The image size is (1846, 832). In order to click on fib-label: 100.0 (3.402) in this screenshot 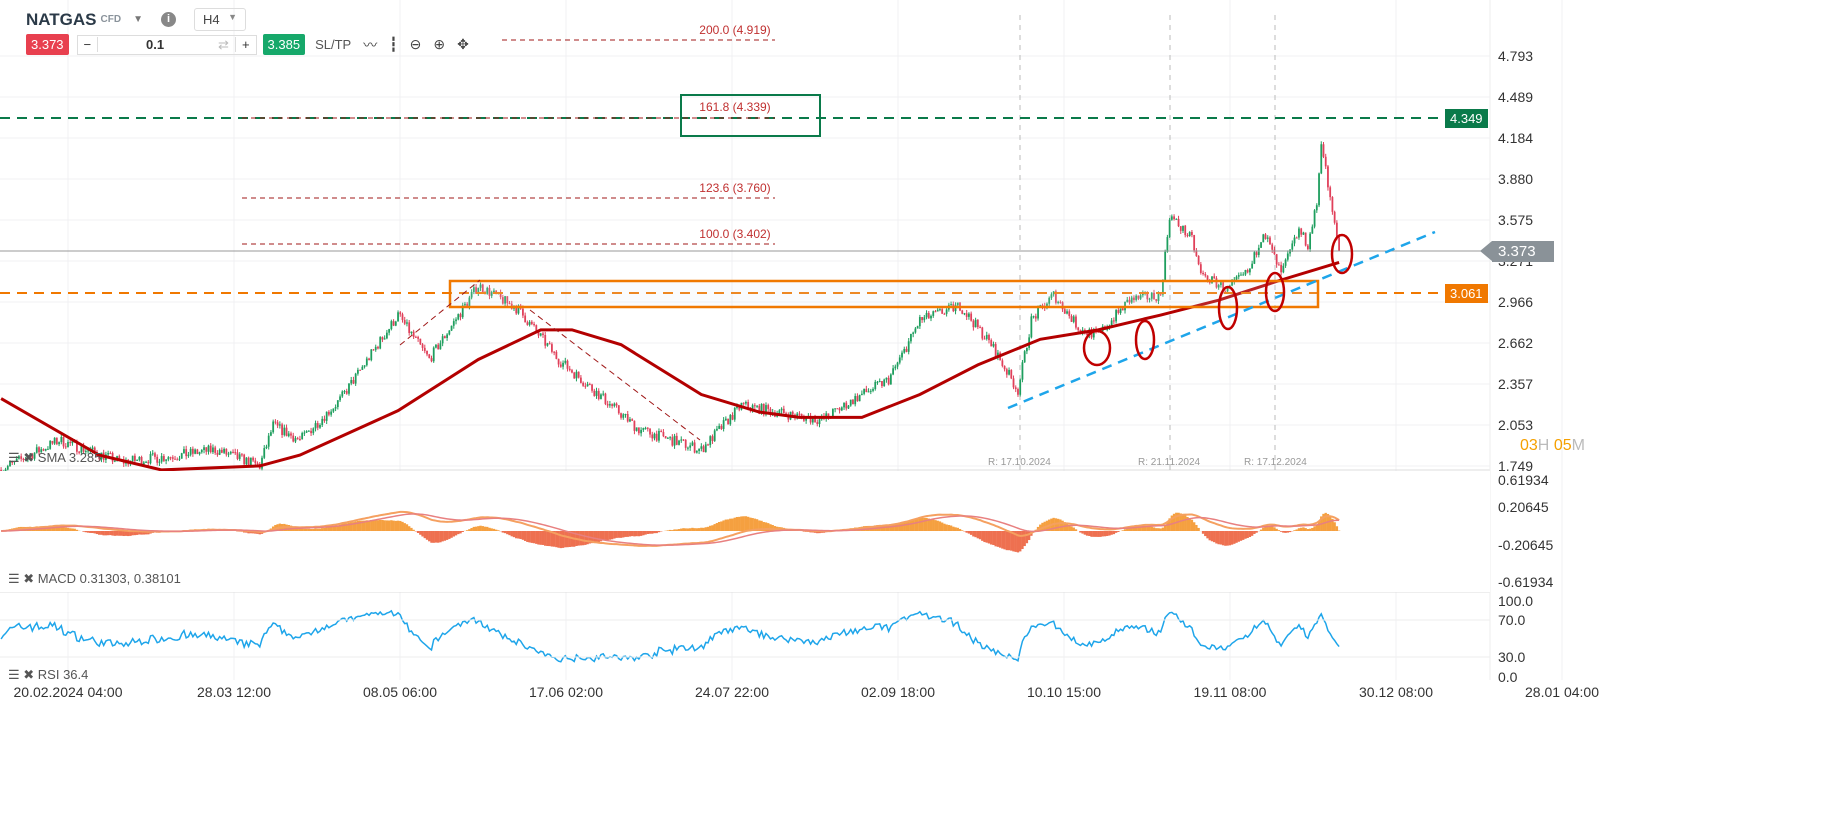, I will do `click(734, 234)`.